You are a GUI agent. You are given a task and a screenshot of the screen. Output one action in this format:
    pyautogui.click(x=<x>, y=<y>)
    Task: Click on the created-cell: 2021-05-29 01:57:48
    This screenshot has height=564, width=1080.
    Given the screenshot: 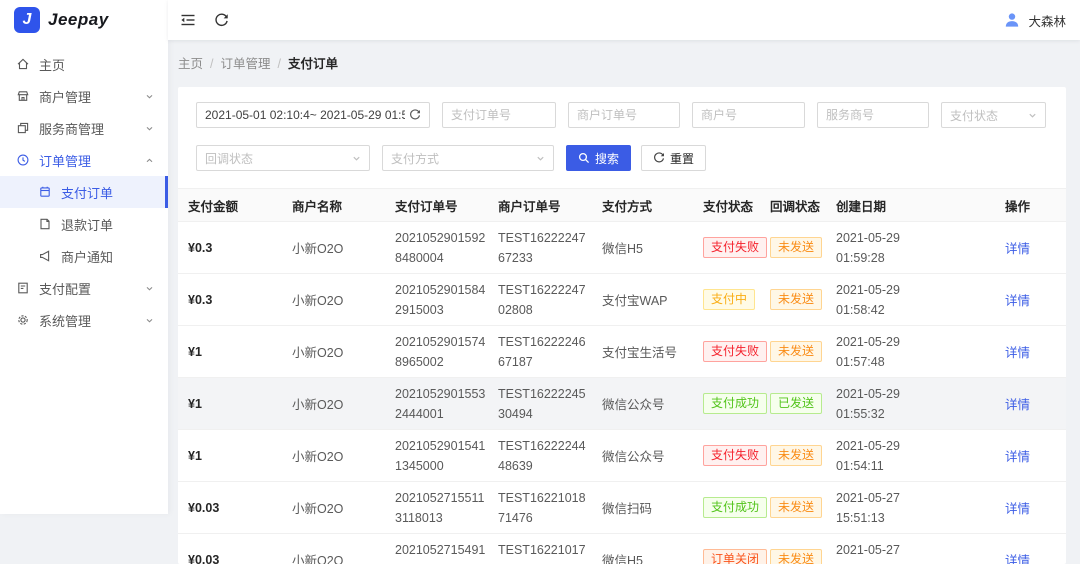 What is the action you would take?
    pyautogui.click(x=910, y=351)
    